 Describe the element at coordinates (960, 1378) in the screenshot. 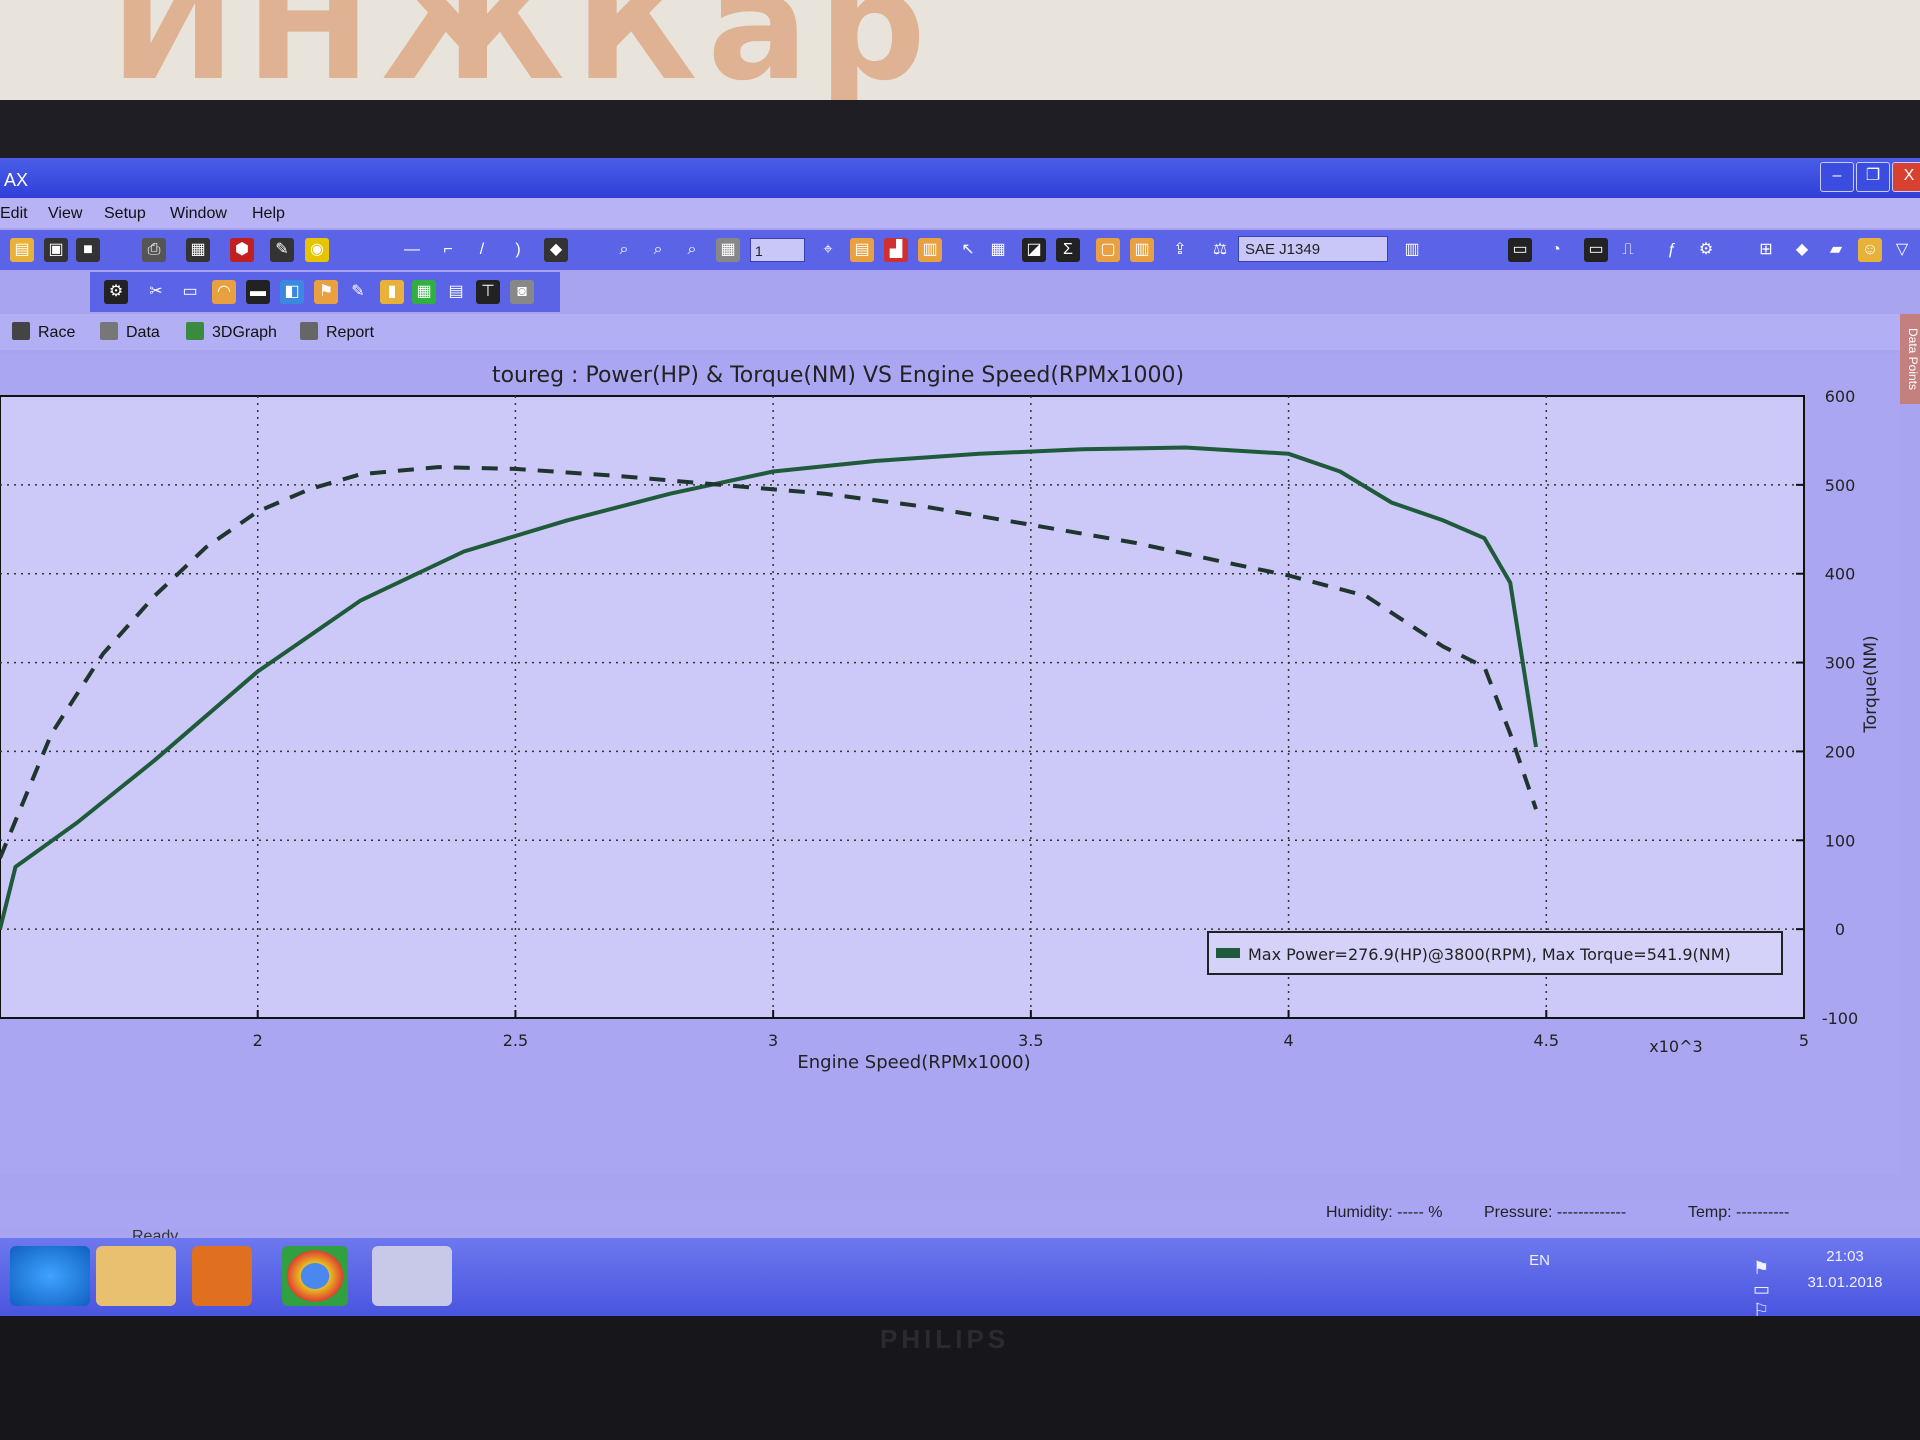

I see `monitor-bezel-bottom: PHILIPS` at that location.